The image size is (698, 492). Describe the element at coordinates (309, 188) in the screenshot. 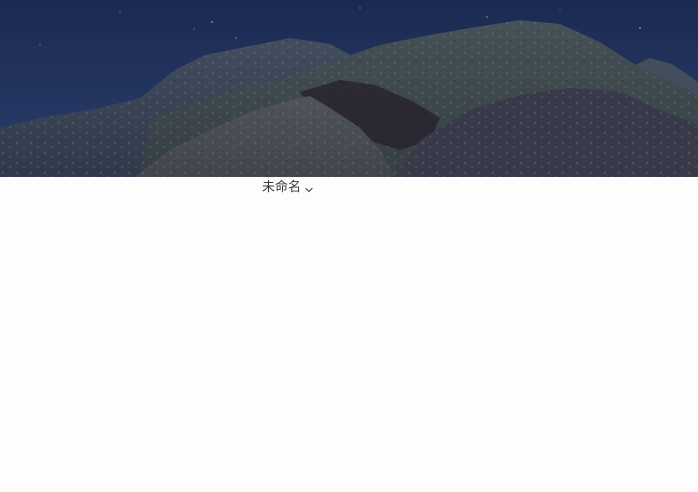

I see `chevron-down-icon` at that location.